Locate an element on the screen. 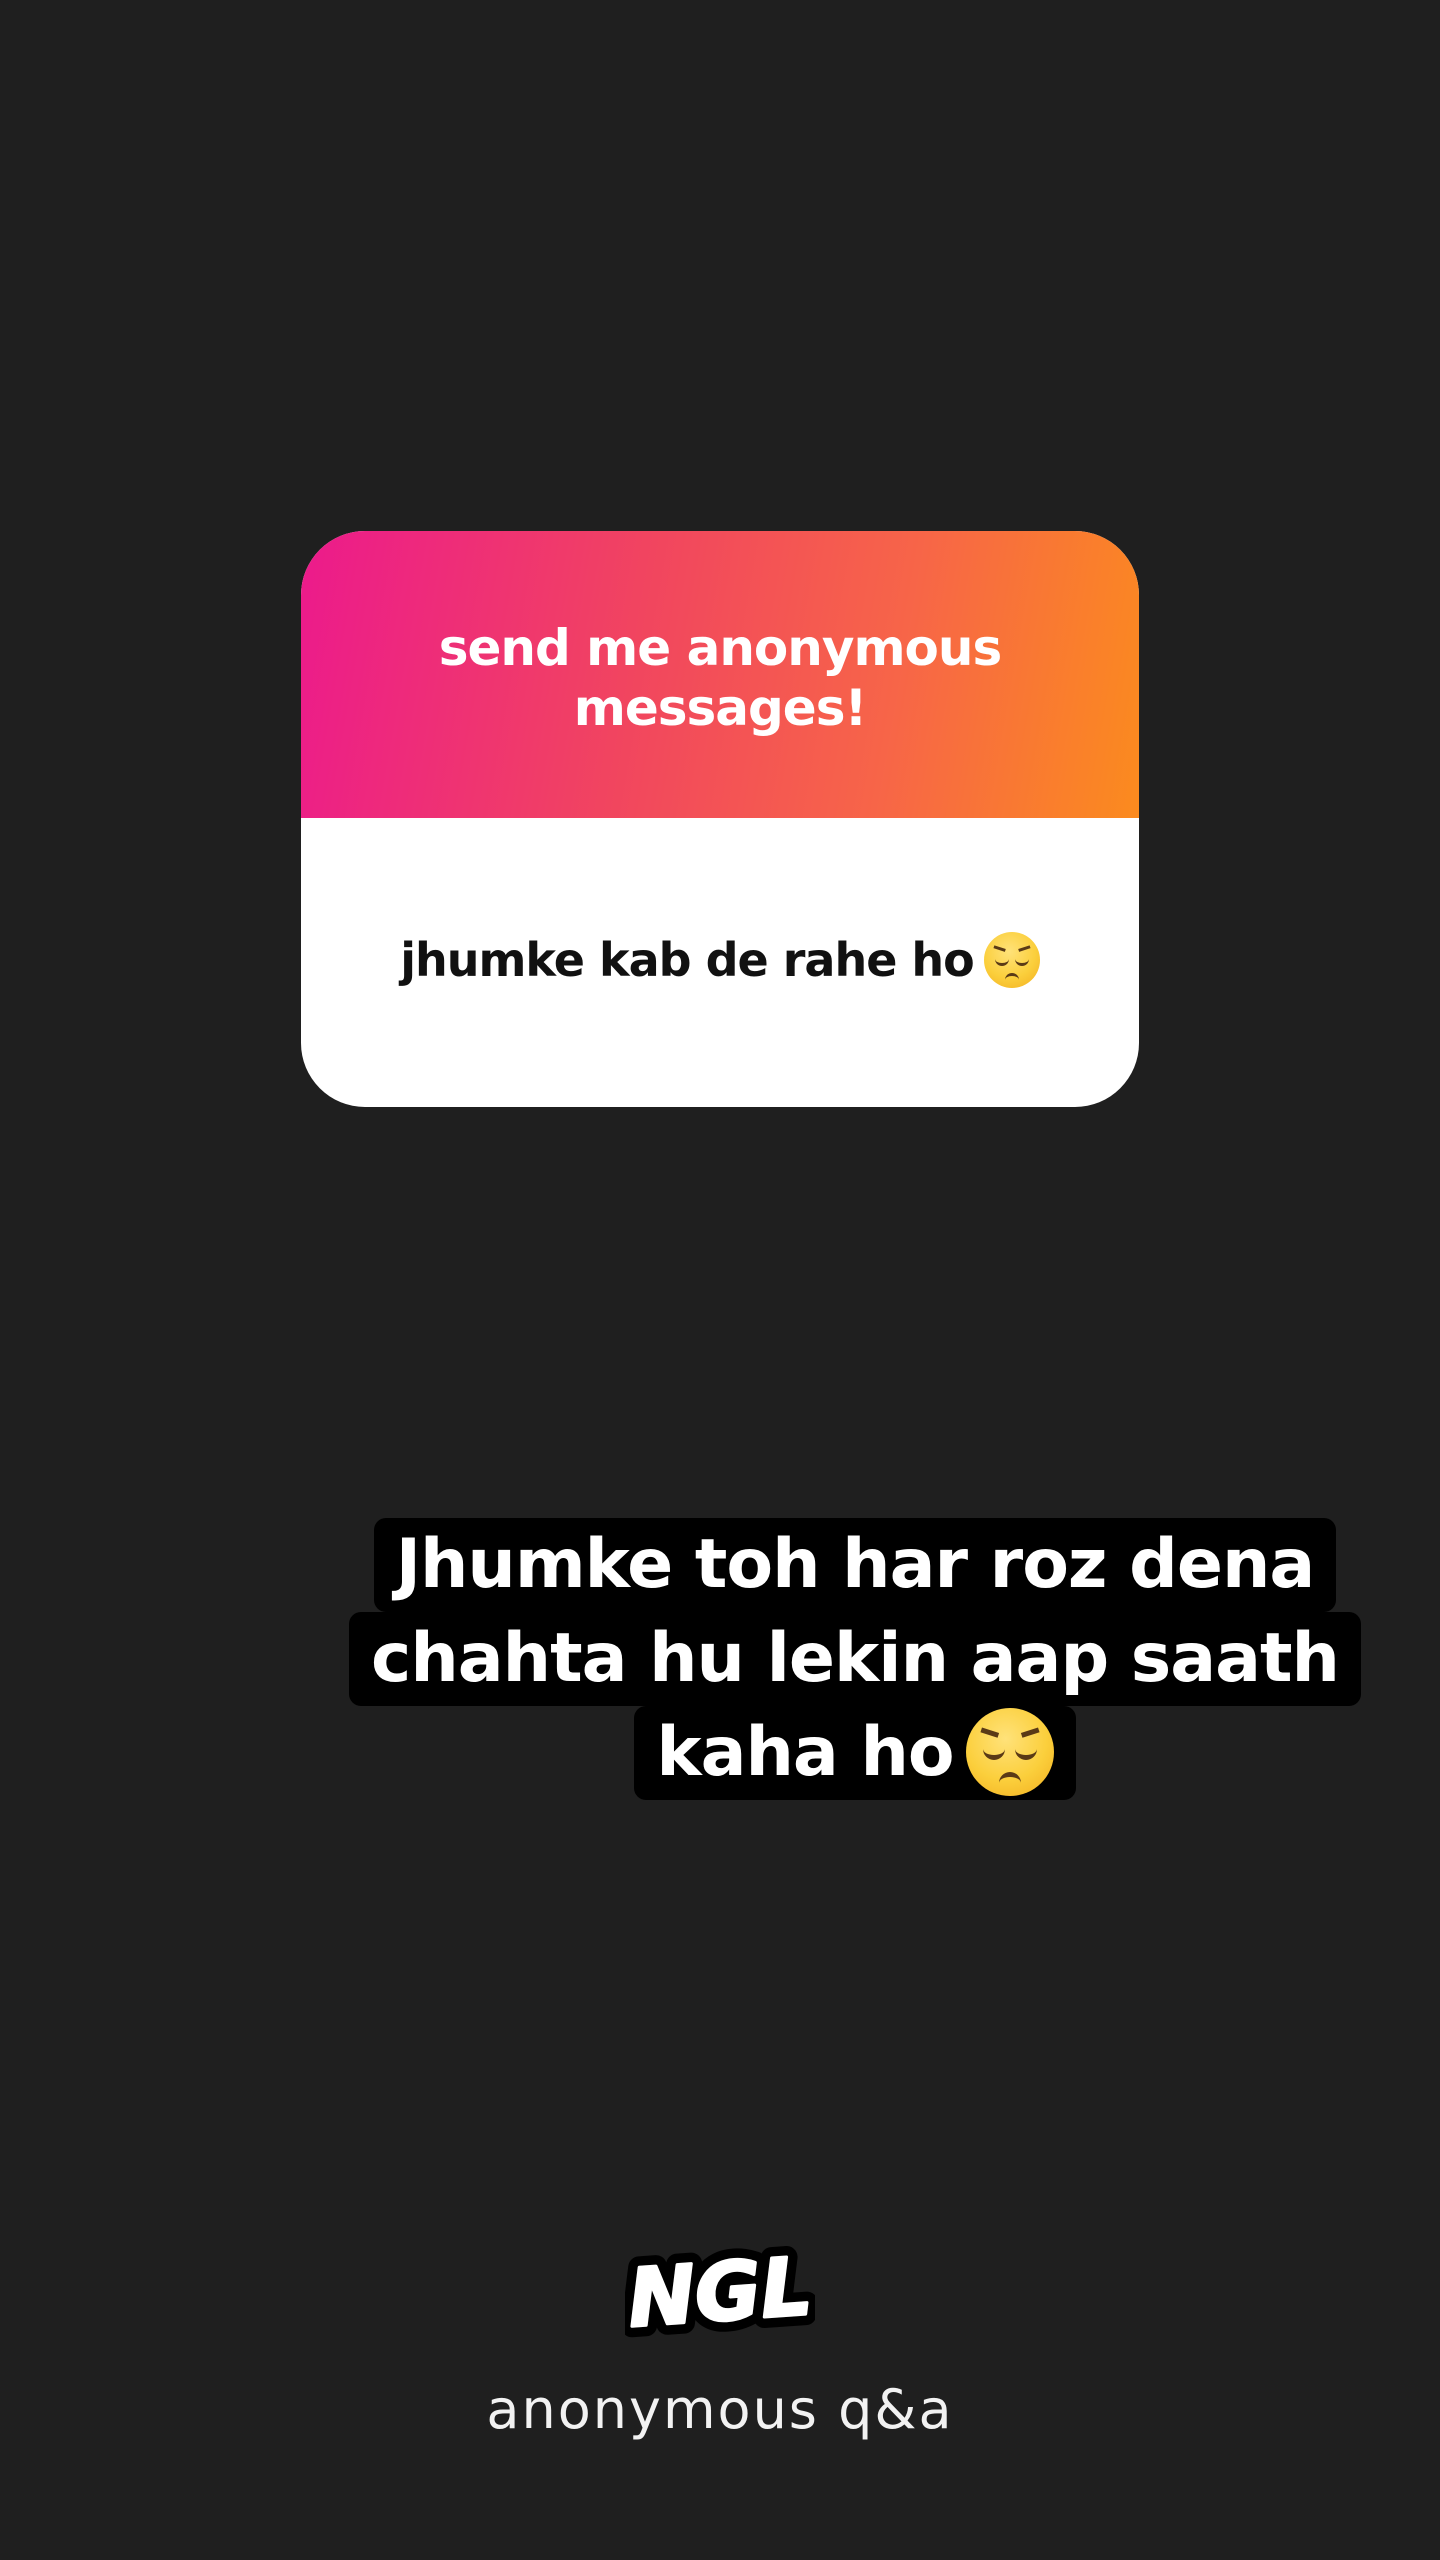  question-text-row: jhumke kab de rahe ho is located at coordinates (720, 961).